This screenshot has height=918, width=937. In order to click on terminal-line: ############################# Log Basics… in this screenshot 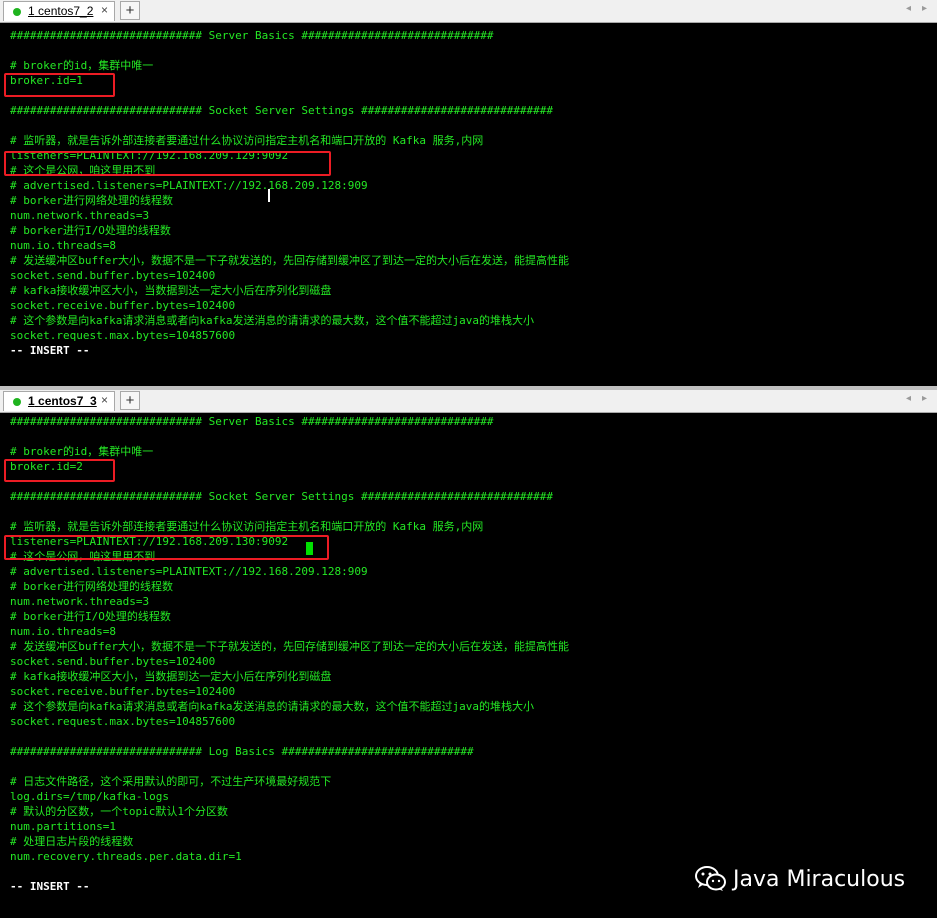, I will do `click(242, 751)`.